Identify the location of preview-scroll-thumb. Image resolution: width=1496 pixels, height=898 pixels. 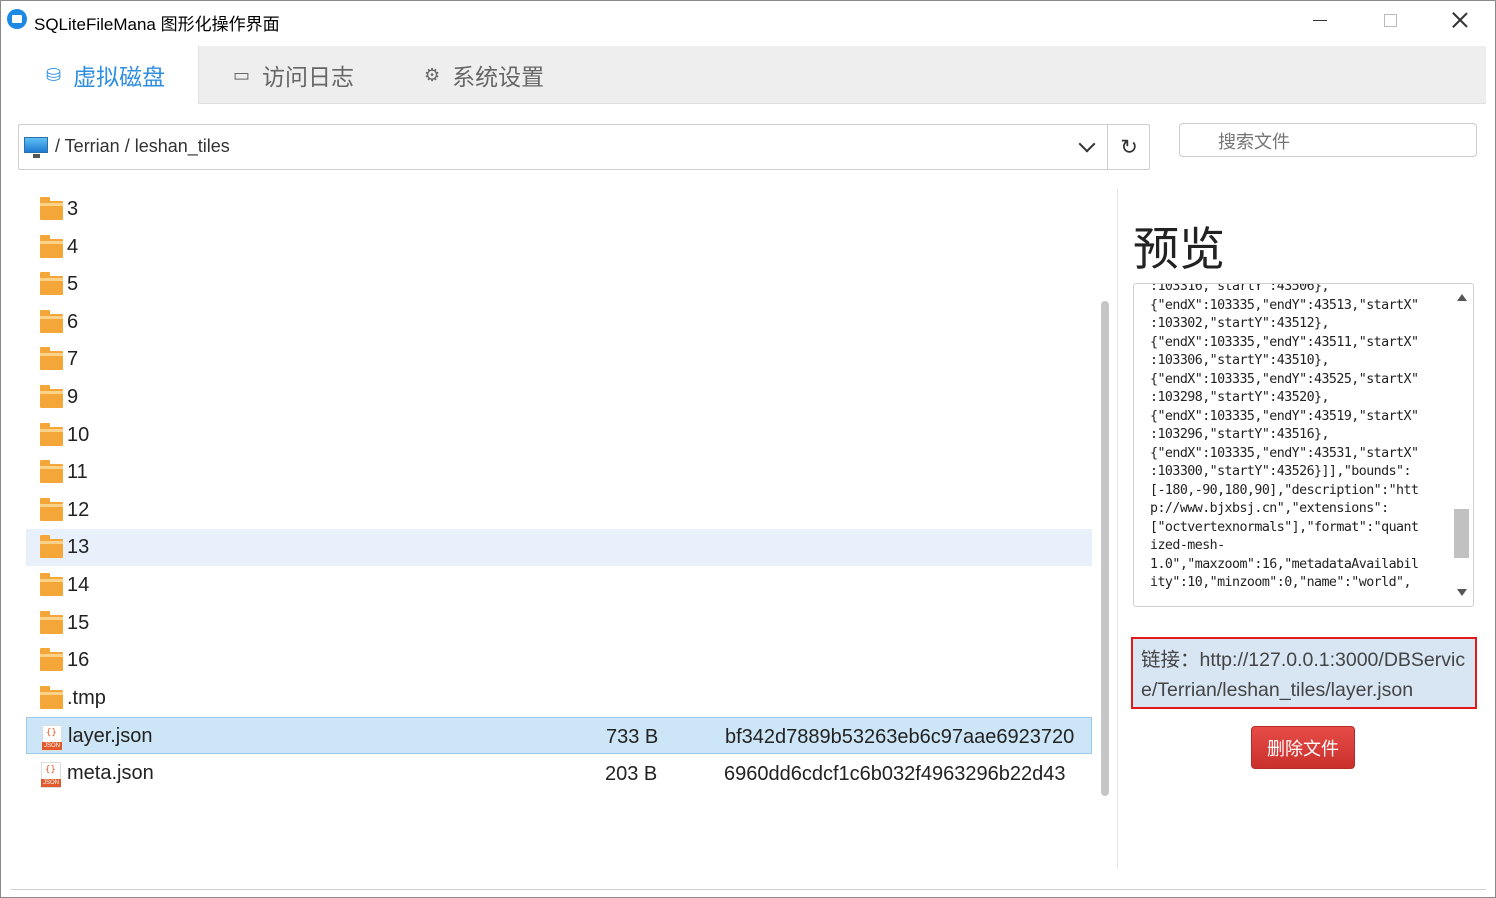
(1461, 533).